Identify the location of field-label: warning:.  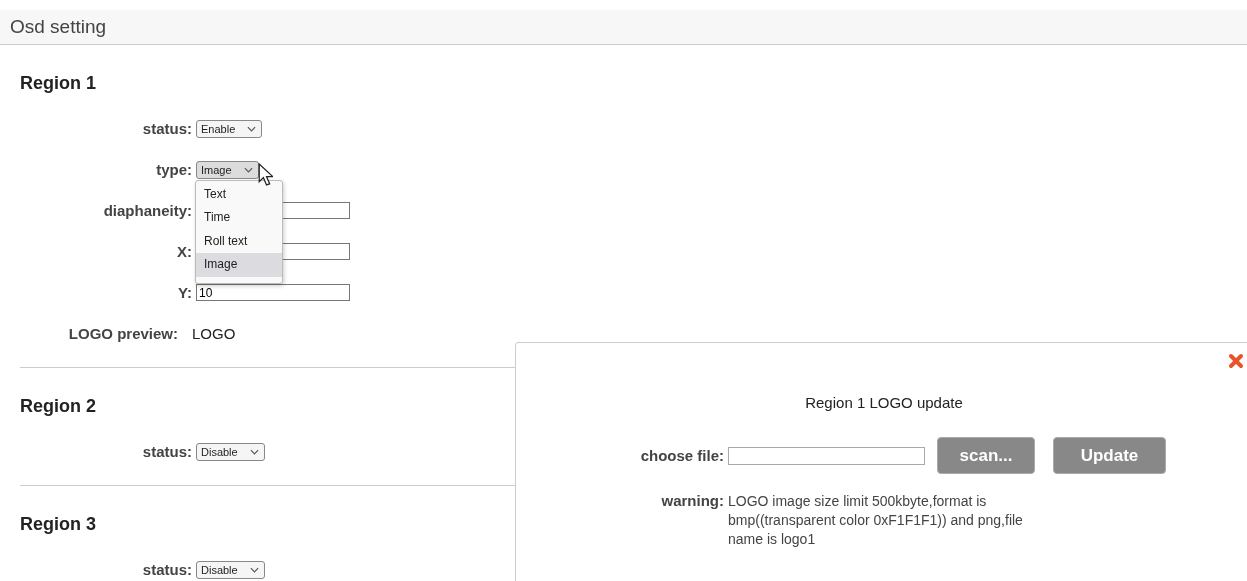
(692, 500).